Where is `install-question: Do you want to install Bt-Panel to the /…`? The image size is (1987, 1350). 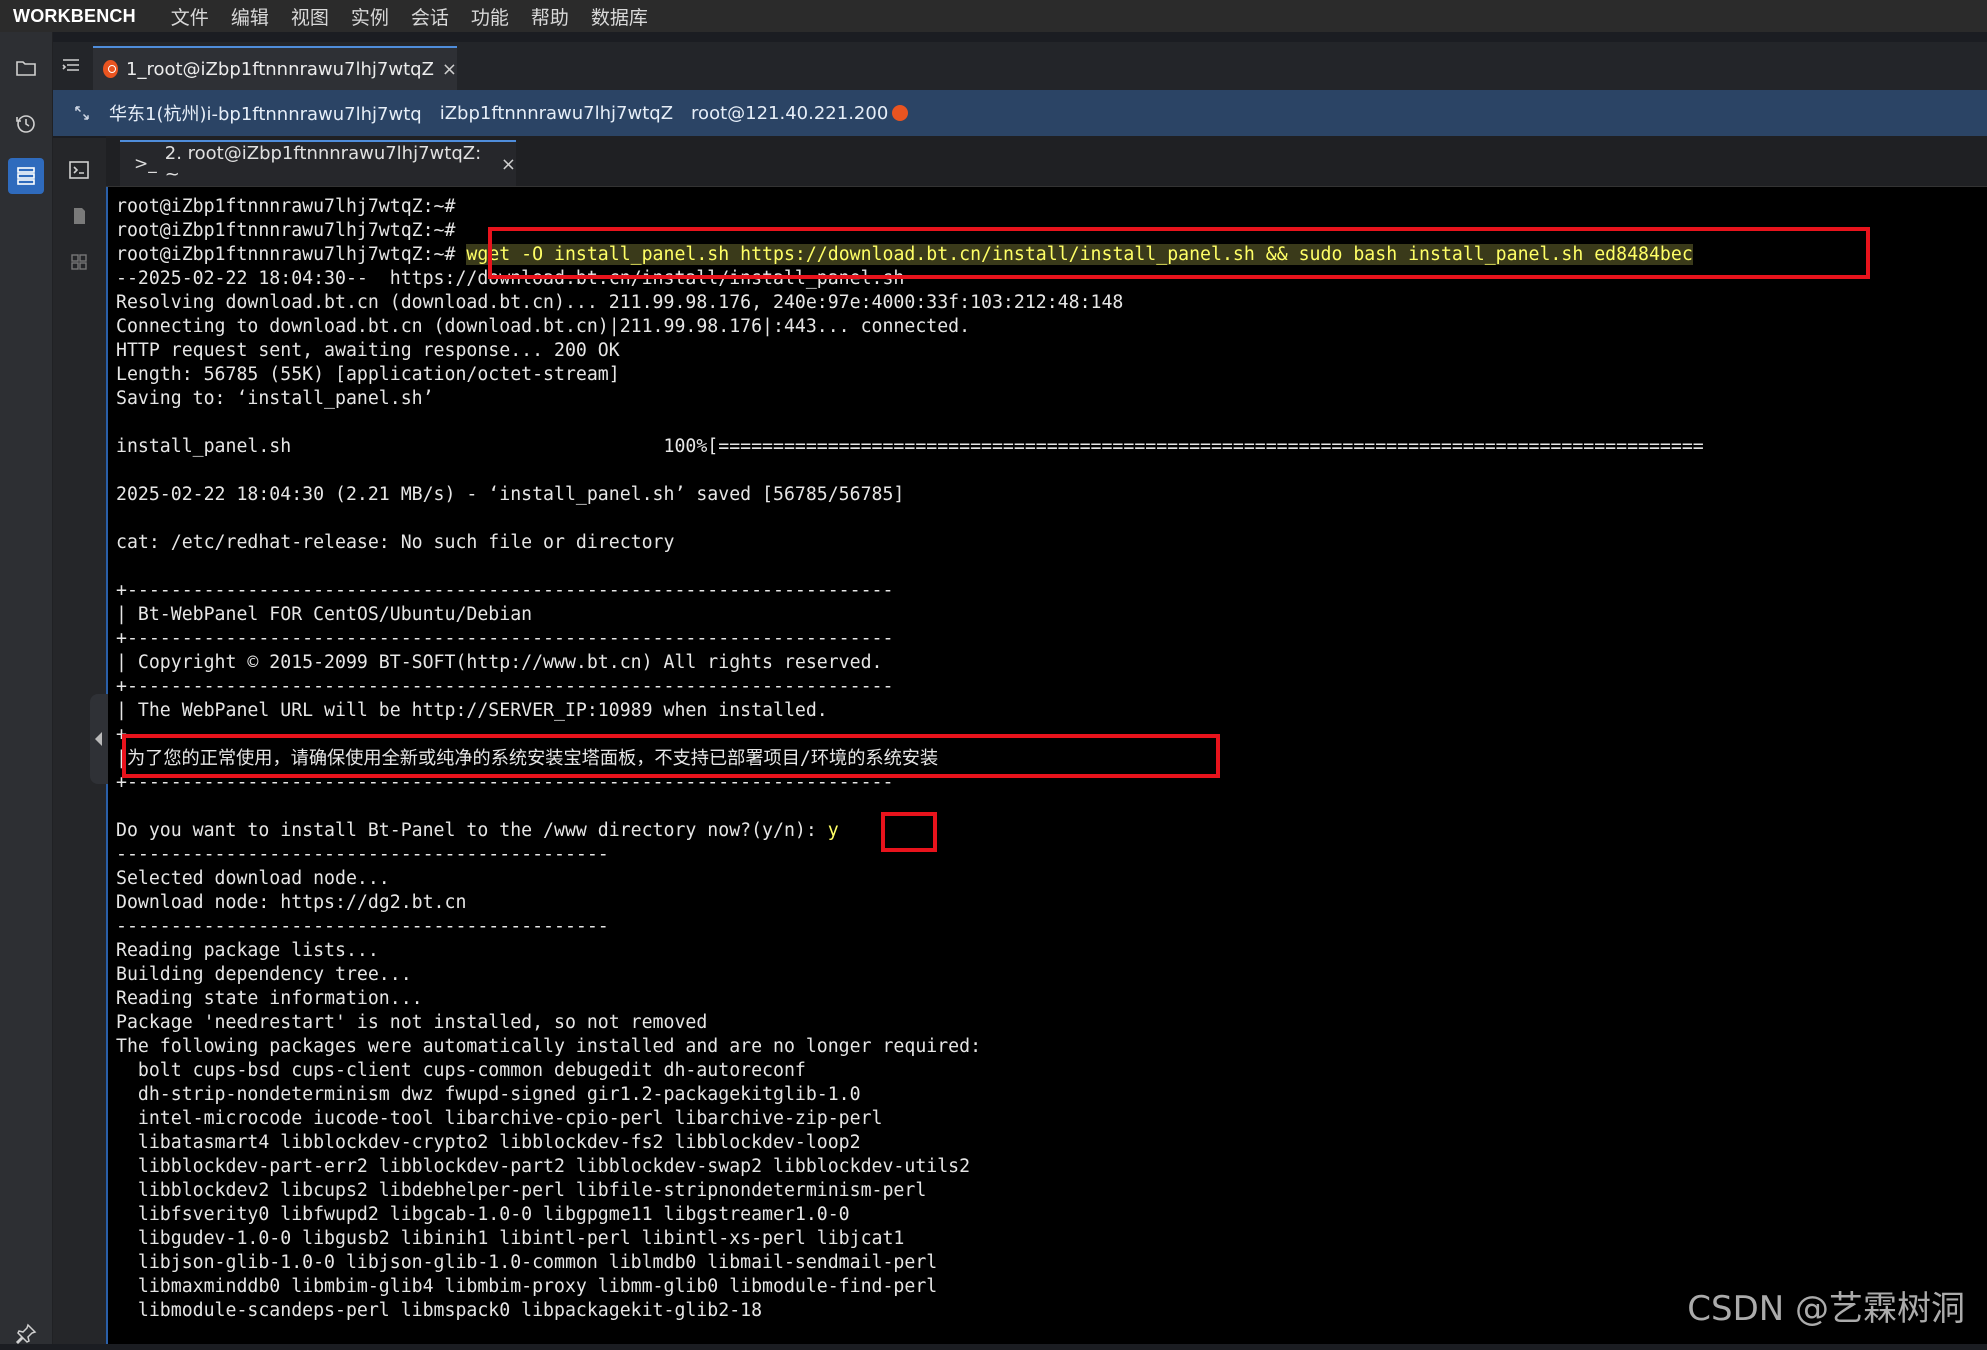
install-question: Do you want to install Bt-Panel to the /… is located at coordinates (472, 830).